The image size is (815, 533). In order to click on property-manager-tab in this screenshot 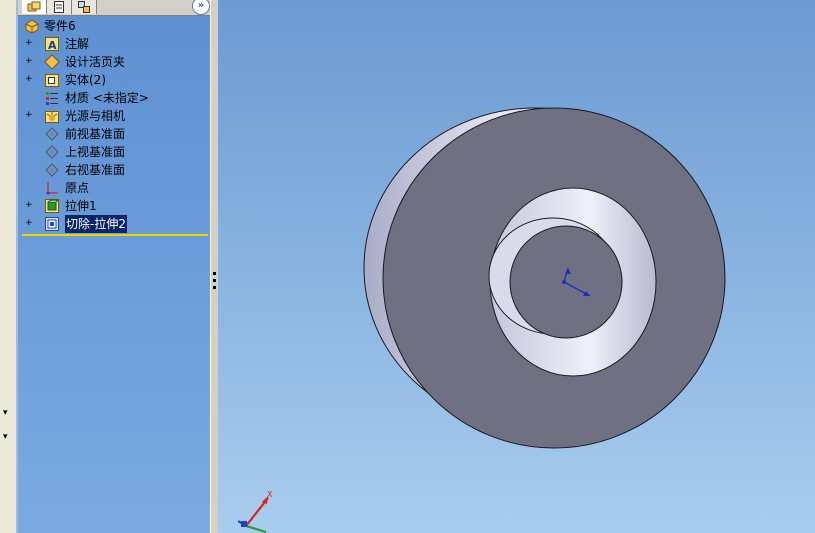, I will do `click(59, 7)`.